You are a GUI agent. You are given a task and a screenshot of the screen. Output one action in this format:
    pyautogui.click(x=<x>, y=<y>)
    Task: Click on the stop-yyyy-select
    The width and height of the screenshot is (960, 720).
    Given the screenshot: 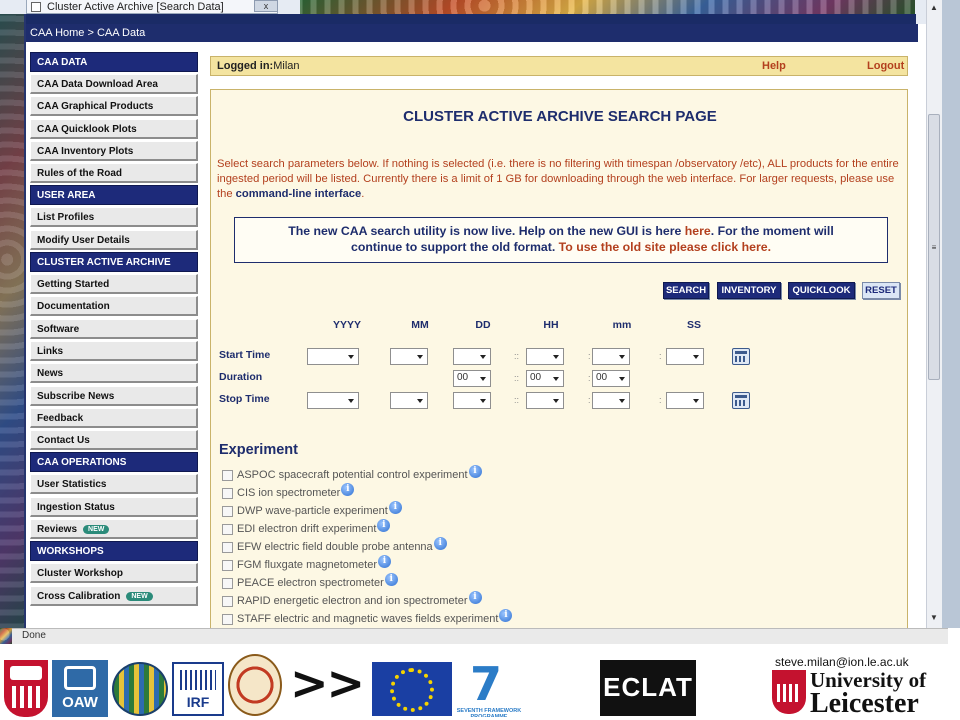 What is the action you would take?
    pyautogui.click(x=333, y=400)
    